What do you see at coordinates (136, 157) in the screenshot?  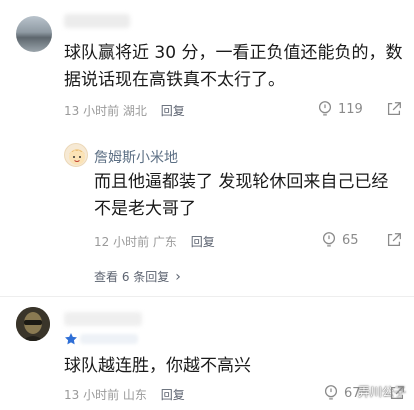 I see `reply-author: 詹姆斯小米地` at bounding box center [136, 157].